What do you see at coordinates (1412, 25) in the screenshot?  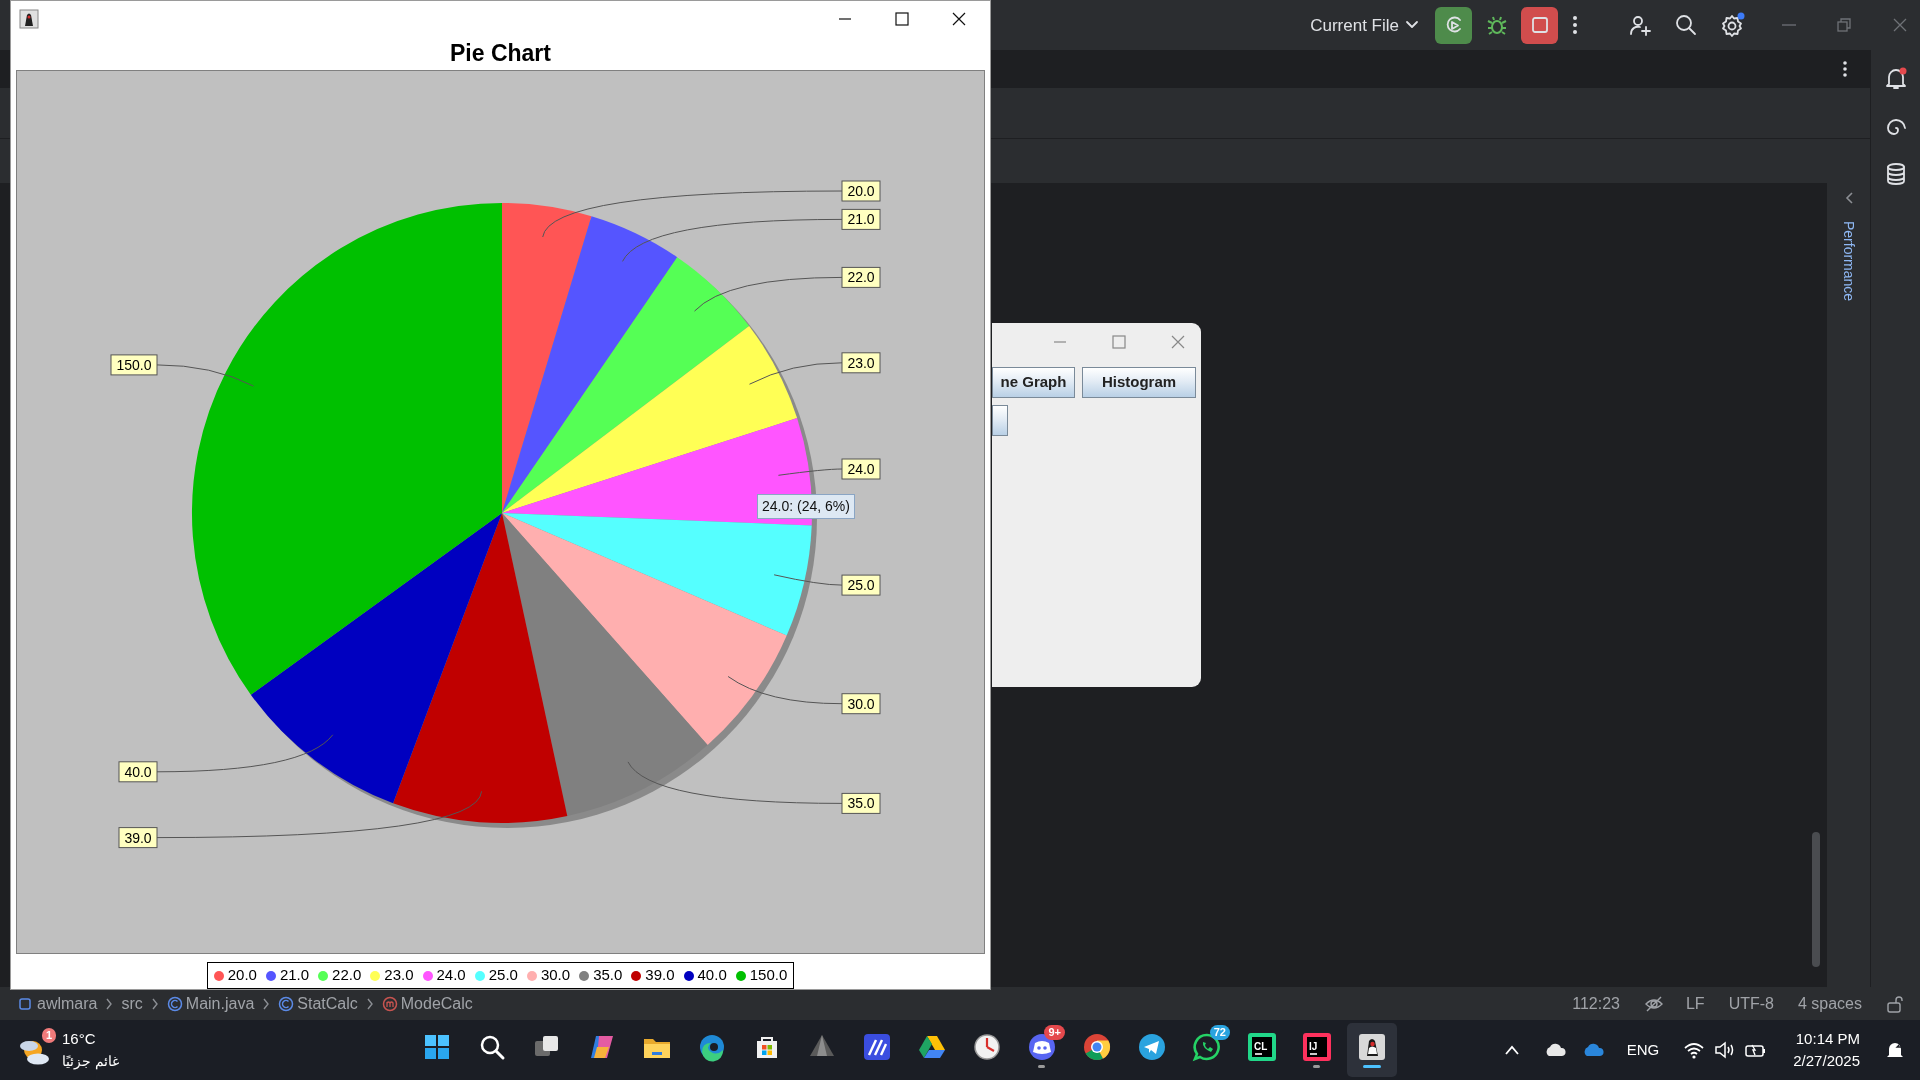 I see `chevron-down-icon` at bounding box center [1412, 25].